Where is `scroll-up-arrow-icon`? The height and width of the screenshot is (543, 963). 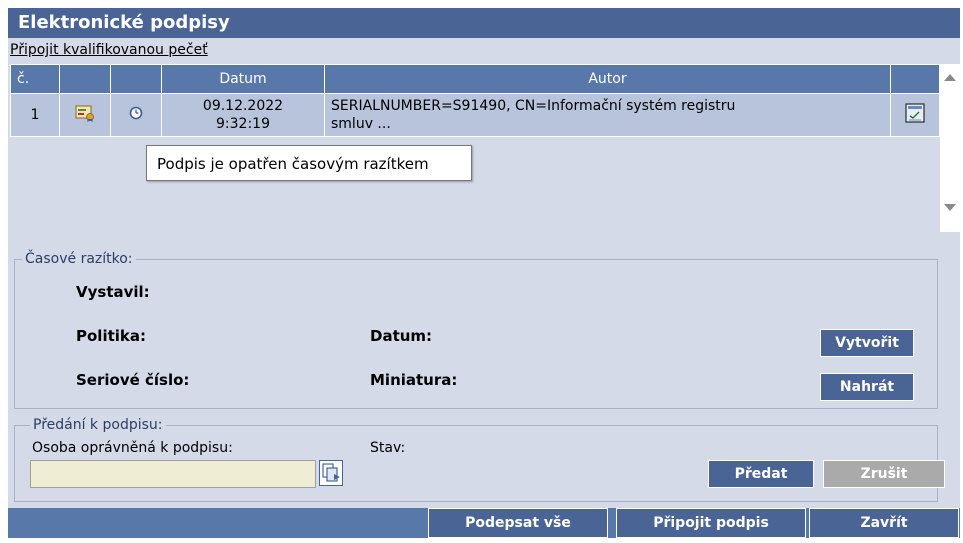 scroll-up-arrow-icon is located at coordinates (950, 77).